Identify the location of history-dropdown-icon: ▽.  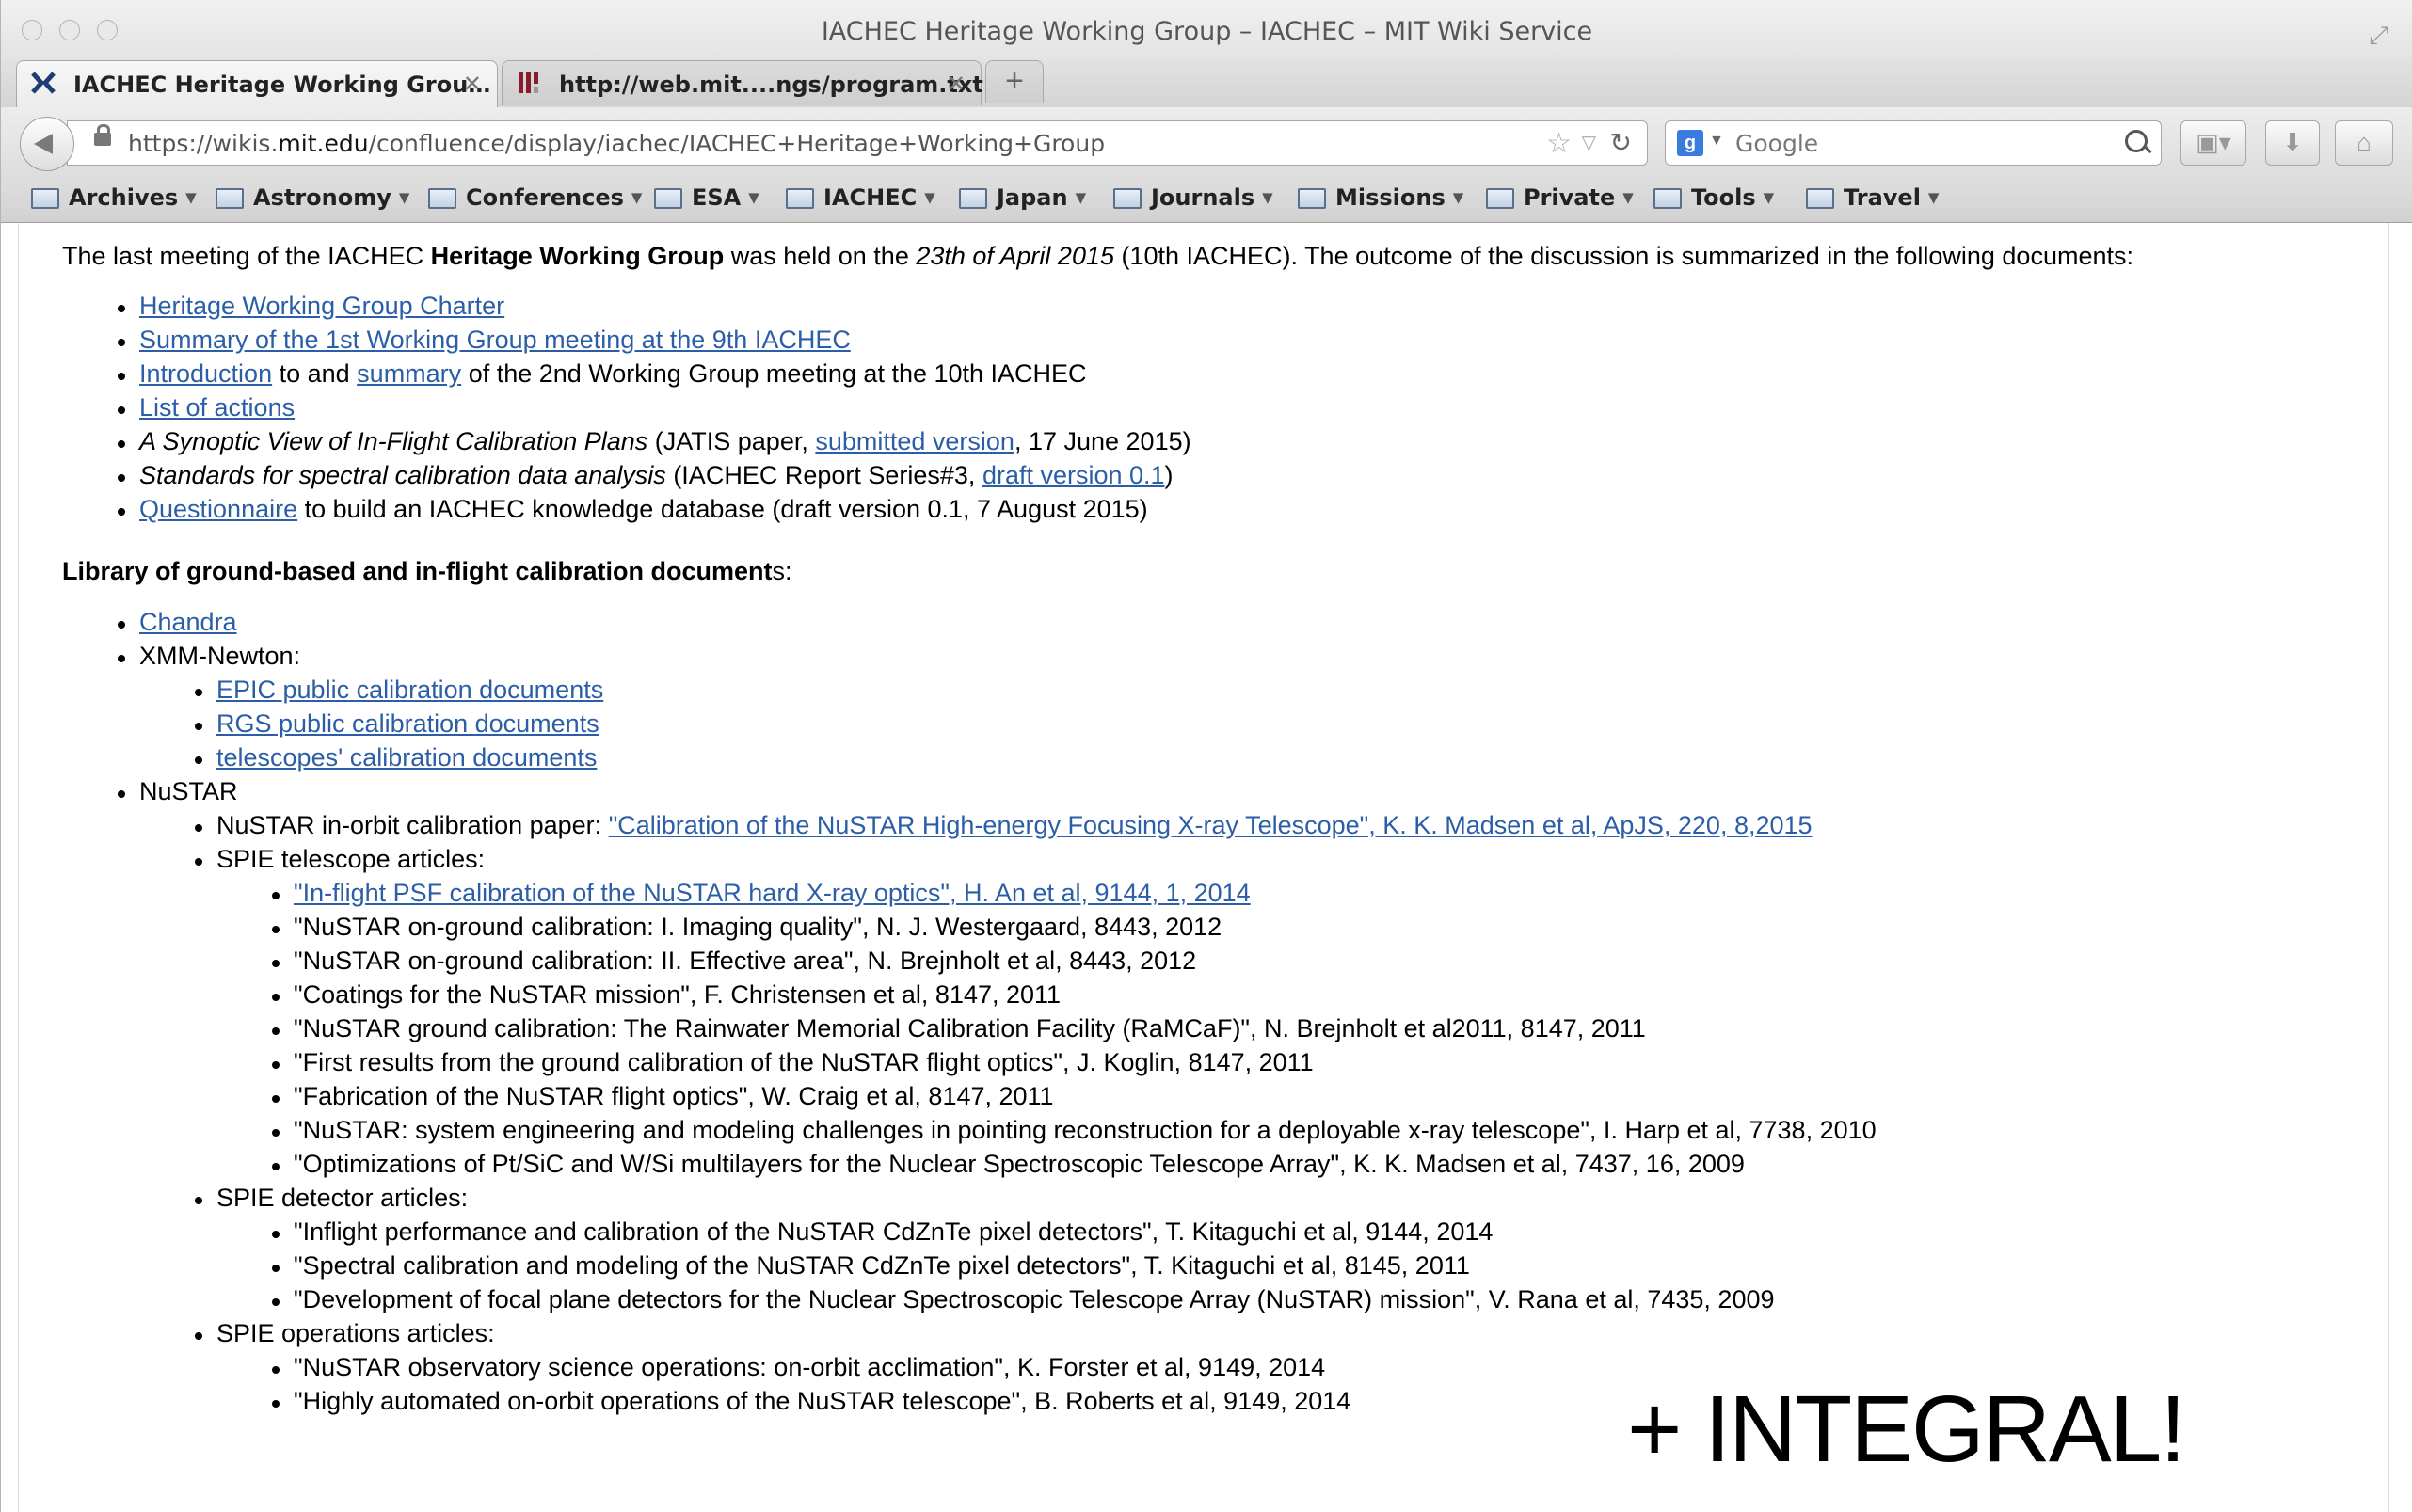
(1589, 142).